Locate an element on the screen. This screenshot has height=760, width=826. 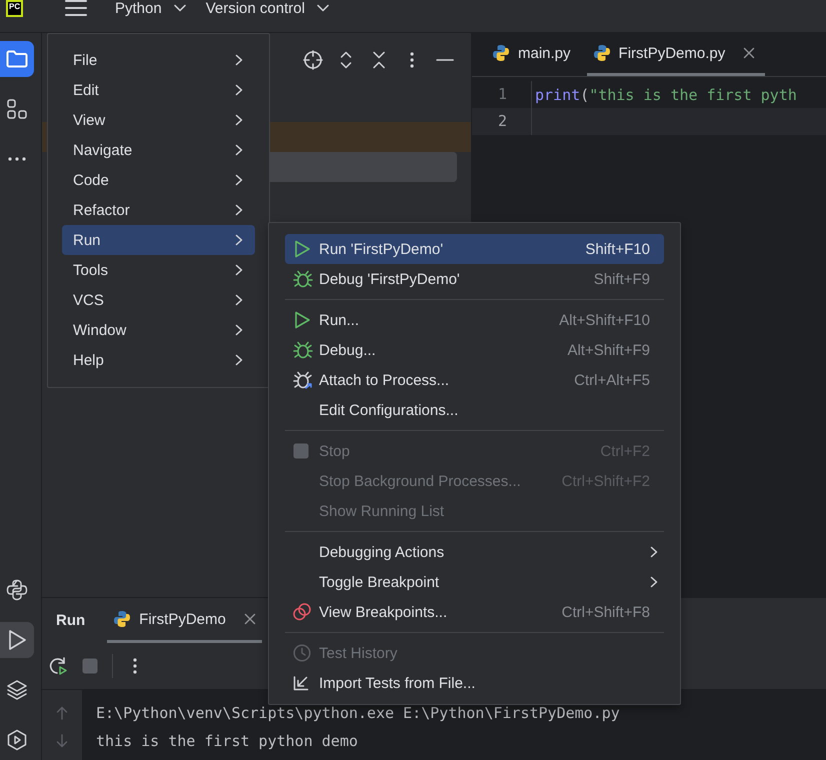
menu-item: VCS is located at coordinates (158, 300).